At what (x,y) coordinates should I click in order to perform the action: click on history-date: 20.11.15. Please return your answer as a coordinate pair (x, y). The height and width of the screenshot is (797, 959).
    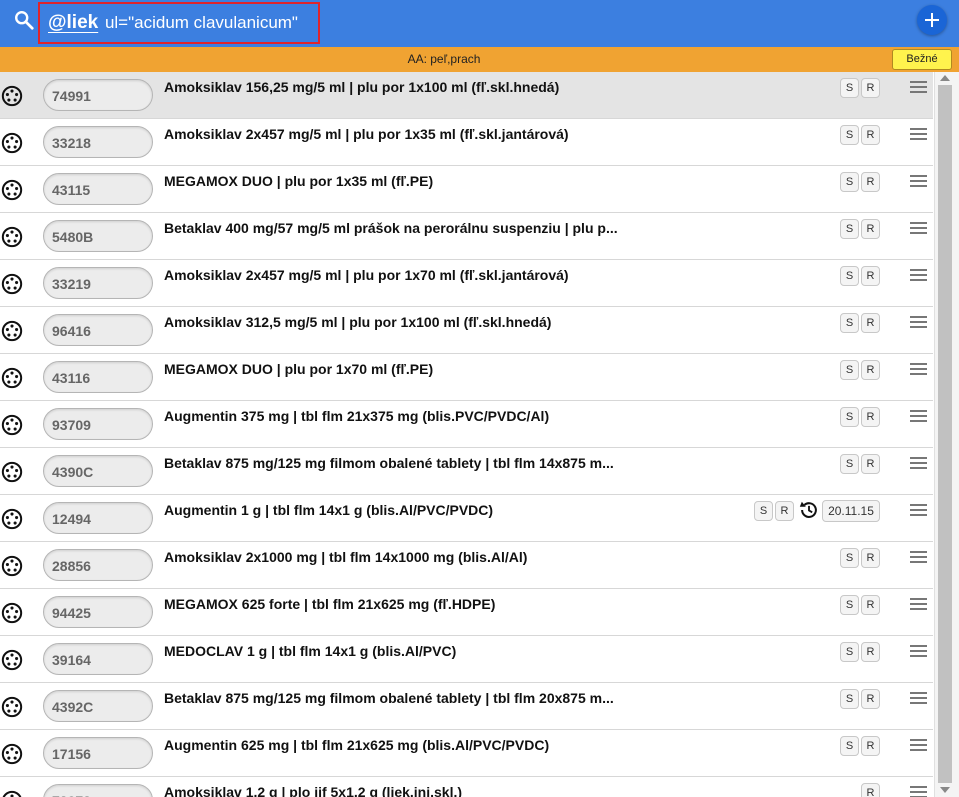
    Looking at the image, I should click on (851, 511).